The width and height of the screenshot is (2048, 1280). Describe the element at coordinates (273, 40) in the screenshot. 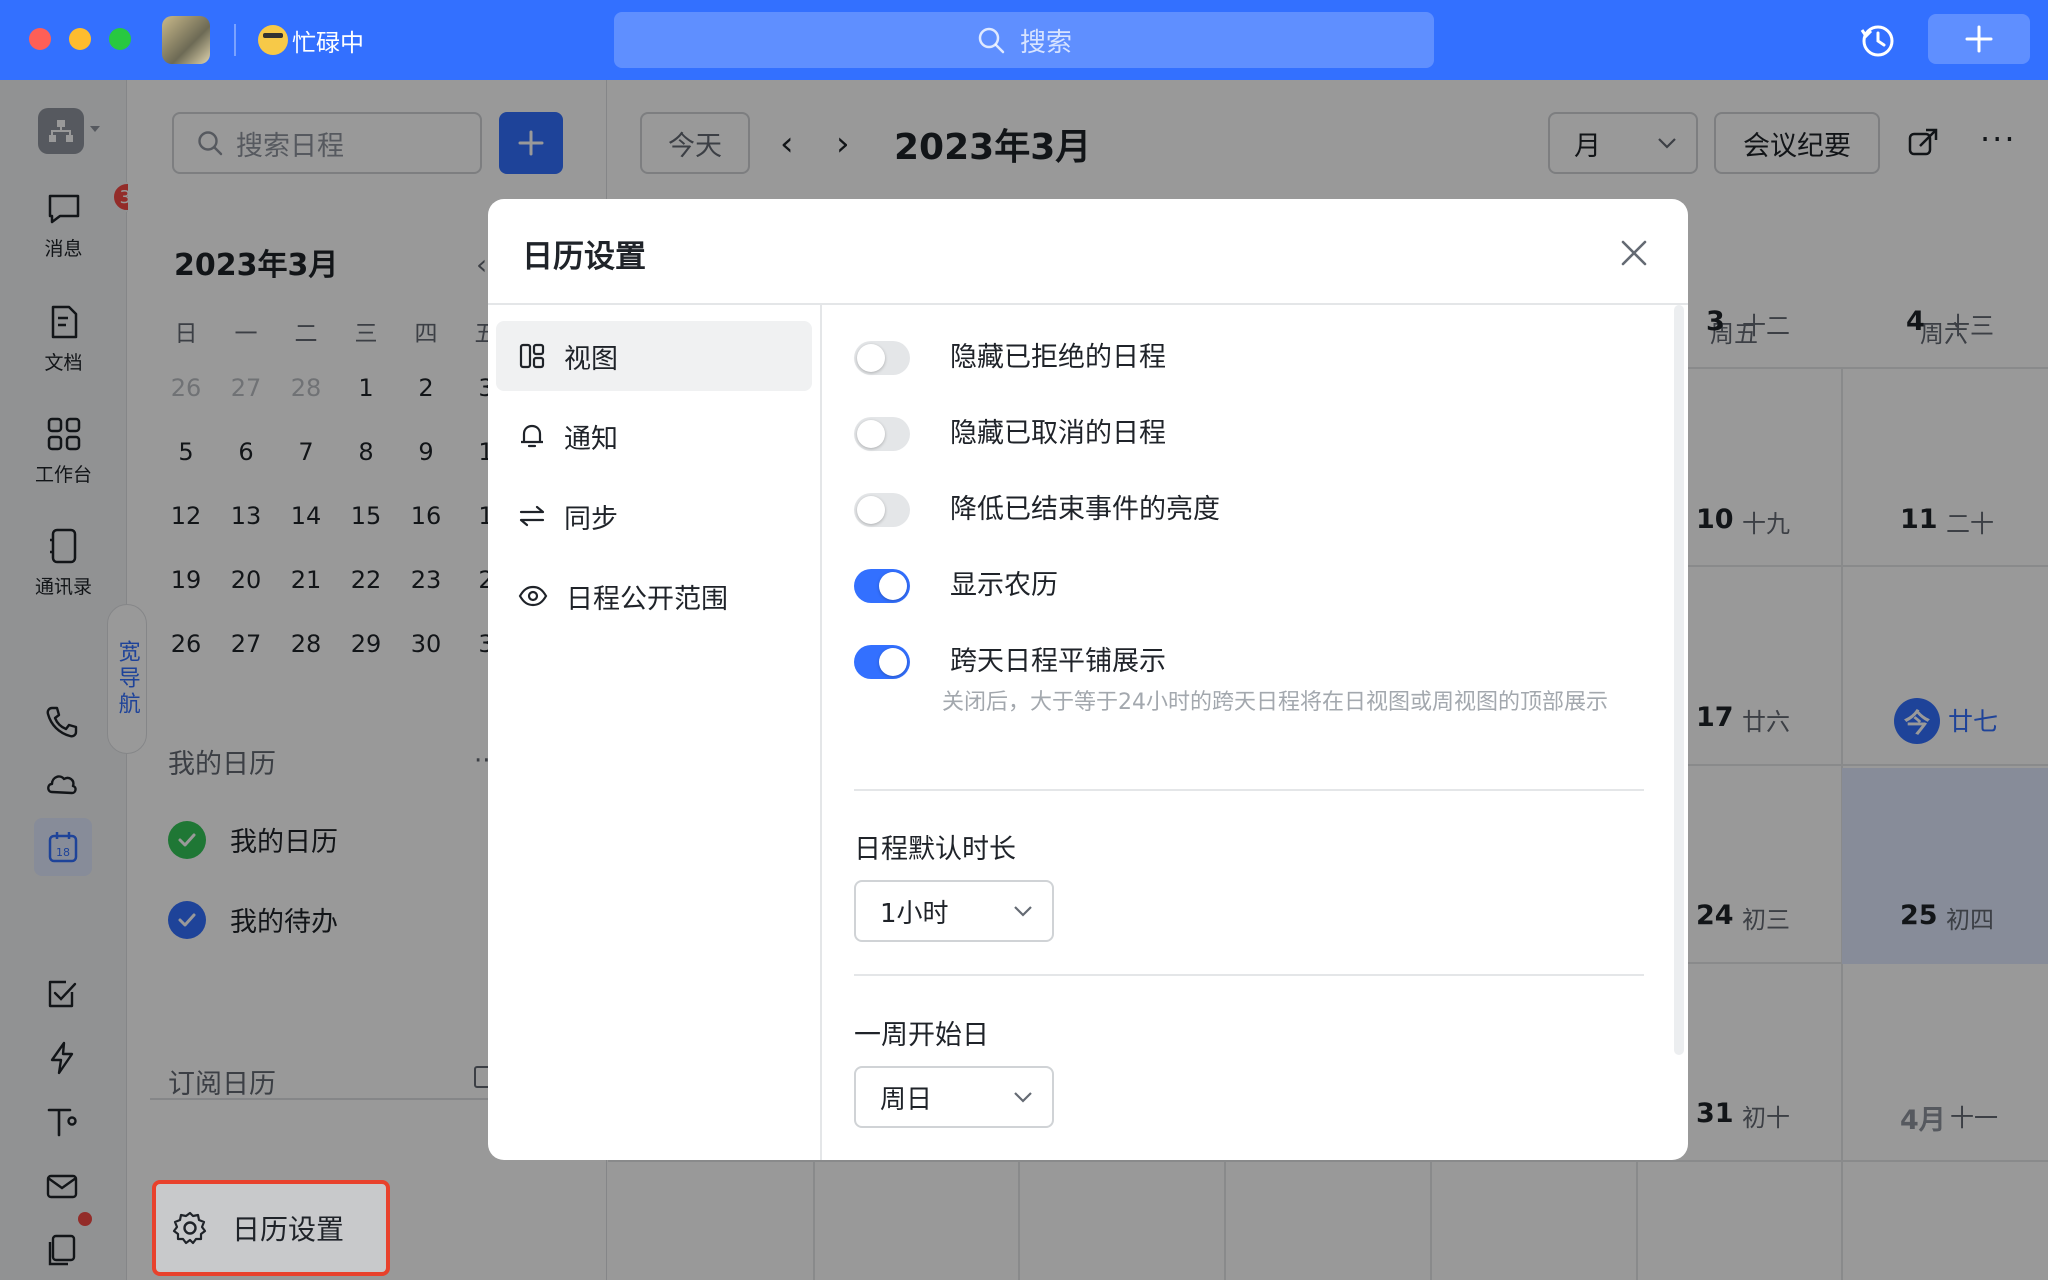

I see `busy-emoji-icon` at that location.